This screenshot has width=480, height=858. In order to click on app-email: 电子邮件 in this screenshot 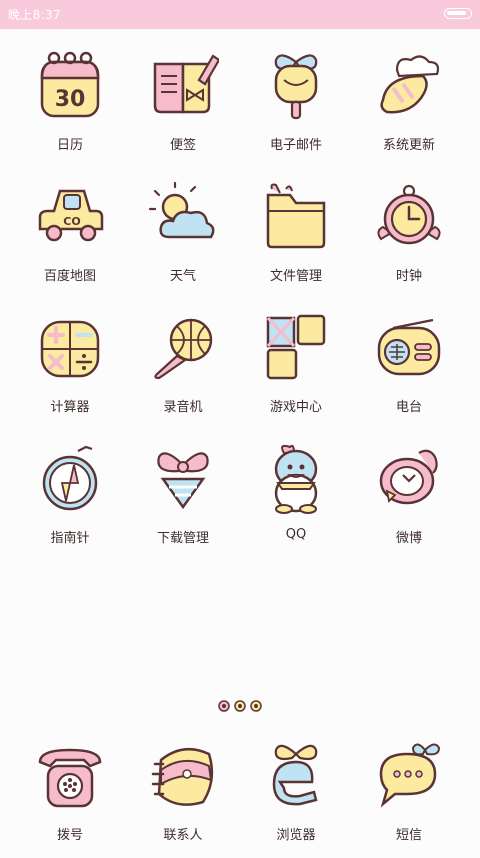, I will do `click(296, 109)`.